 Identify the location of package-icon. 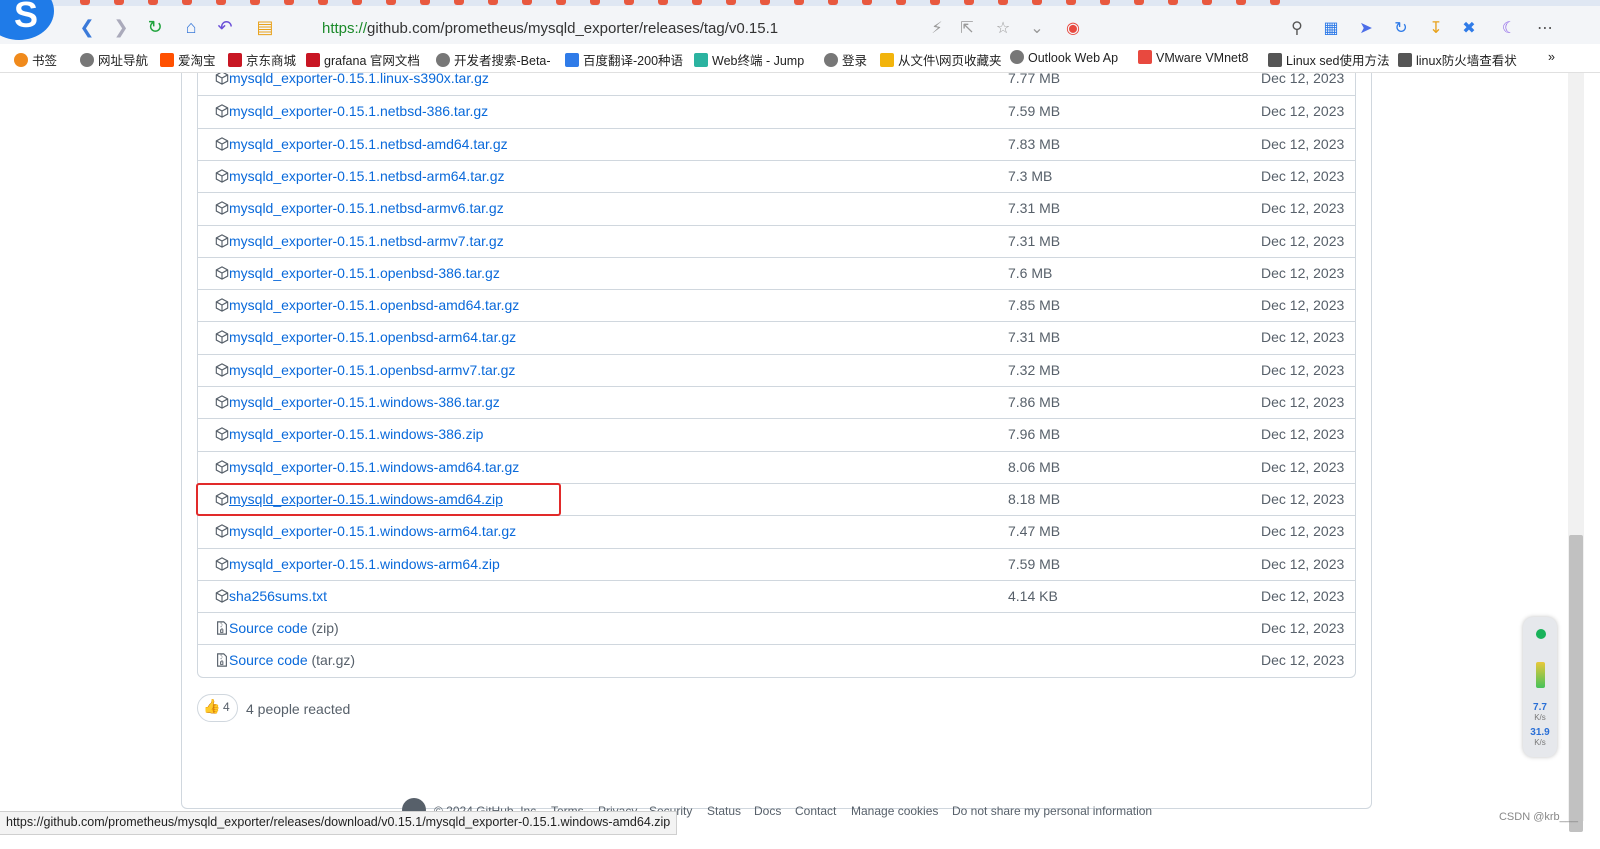
(222, 563).